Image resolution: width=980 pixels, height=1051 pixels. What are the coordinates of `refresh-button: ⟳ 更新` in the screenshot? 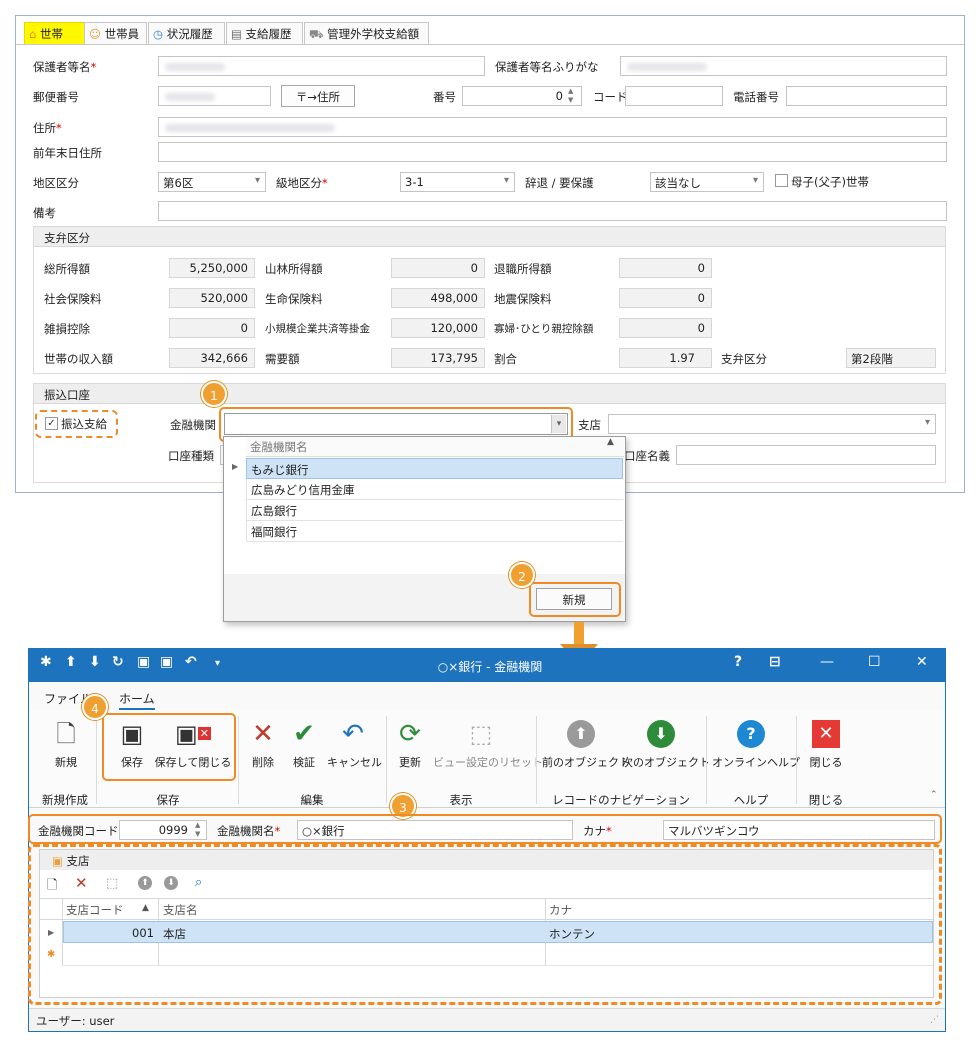 It's located at (410, 745).